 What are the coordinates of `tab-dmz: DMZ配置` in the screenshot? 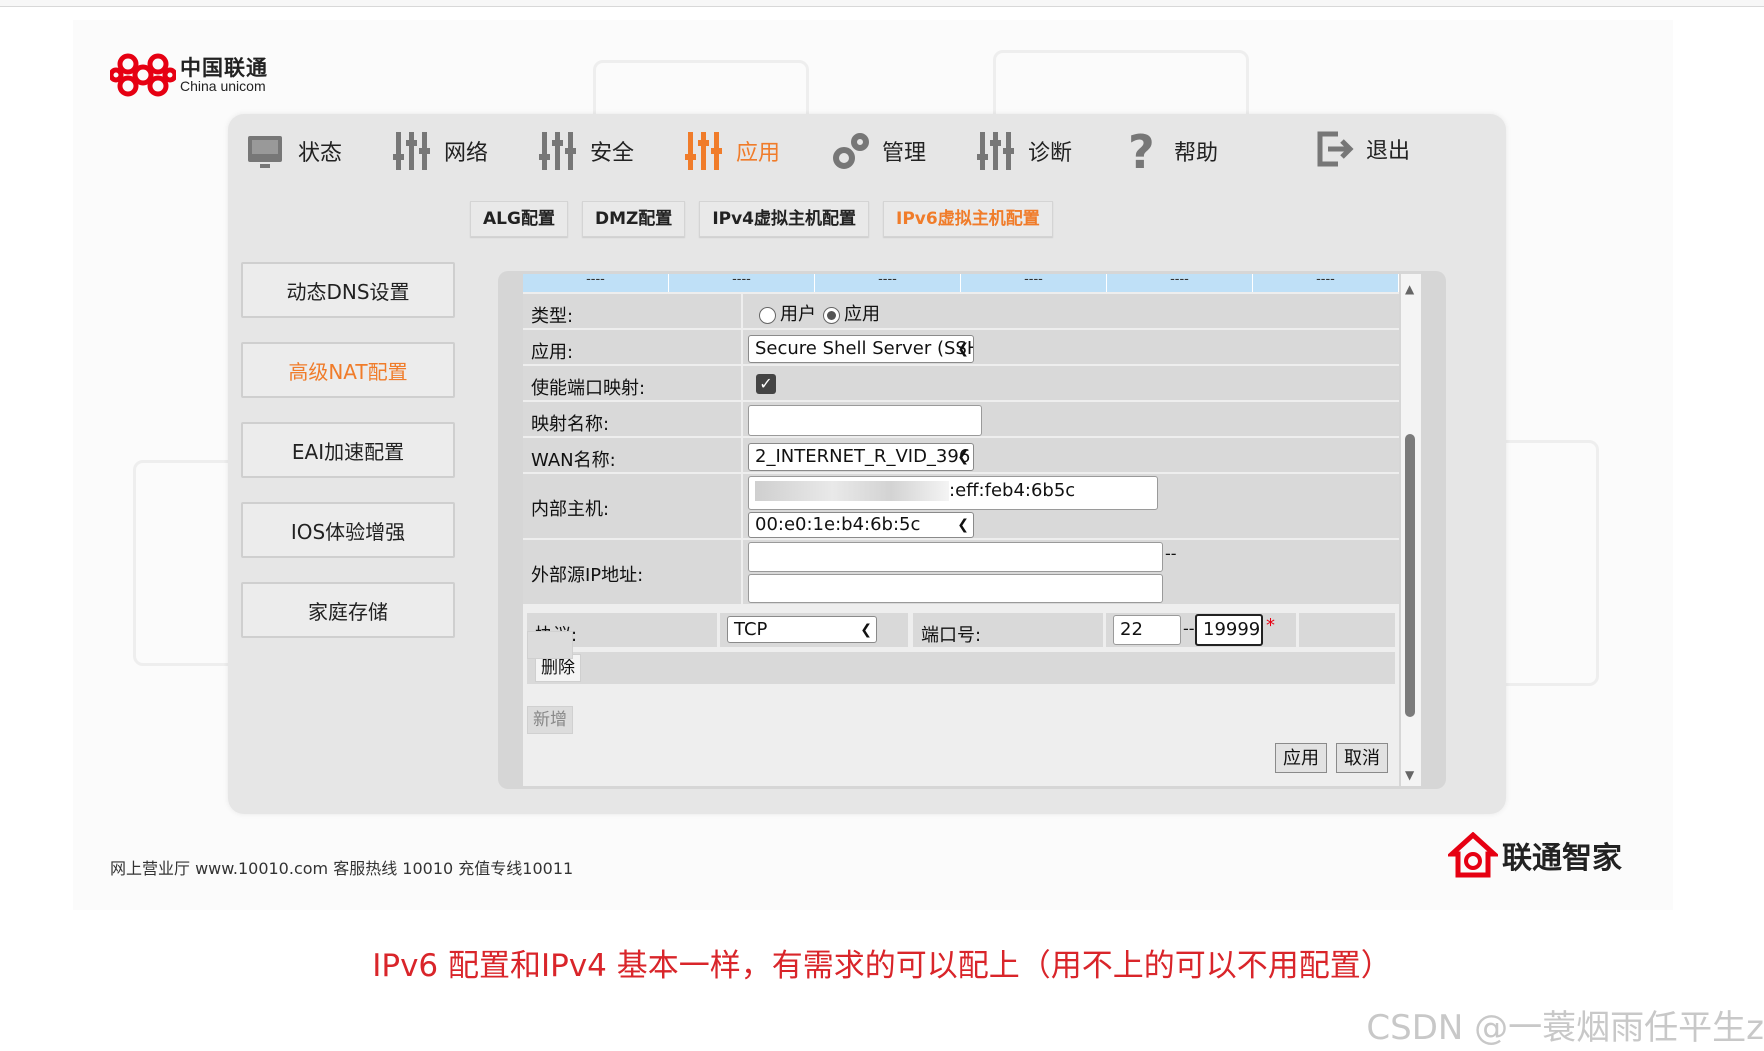 It's located at (633, 219).